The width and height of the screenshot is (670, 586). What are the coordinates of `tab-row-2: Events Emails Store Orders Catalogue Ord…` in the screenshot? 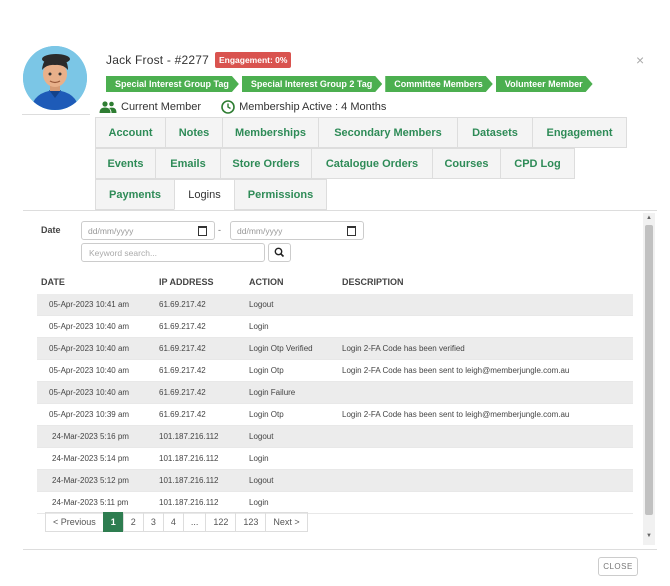 It's located at (365, 163).